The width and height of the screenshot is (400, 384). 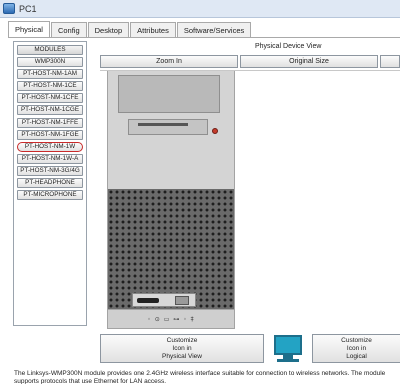 I want to click on module-pt-host-nm-1w-a: PT-HOST-NM-1W-A, so click(x=50, y=158).